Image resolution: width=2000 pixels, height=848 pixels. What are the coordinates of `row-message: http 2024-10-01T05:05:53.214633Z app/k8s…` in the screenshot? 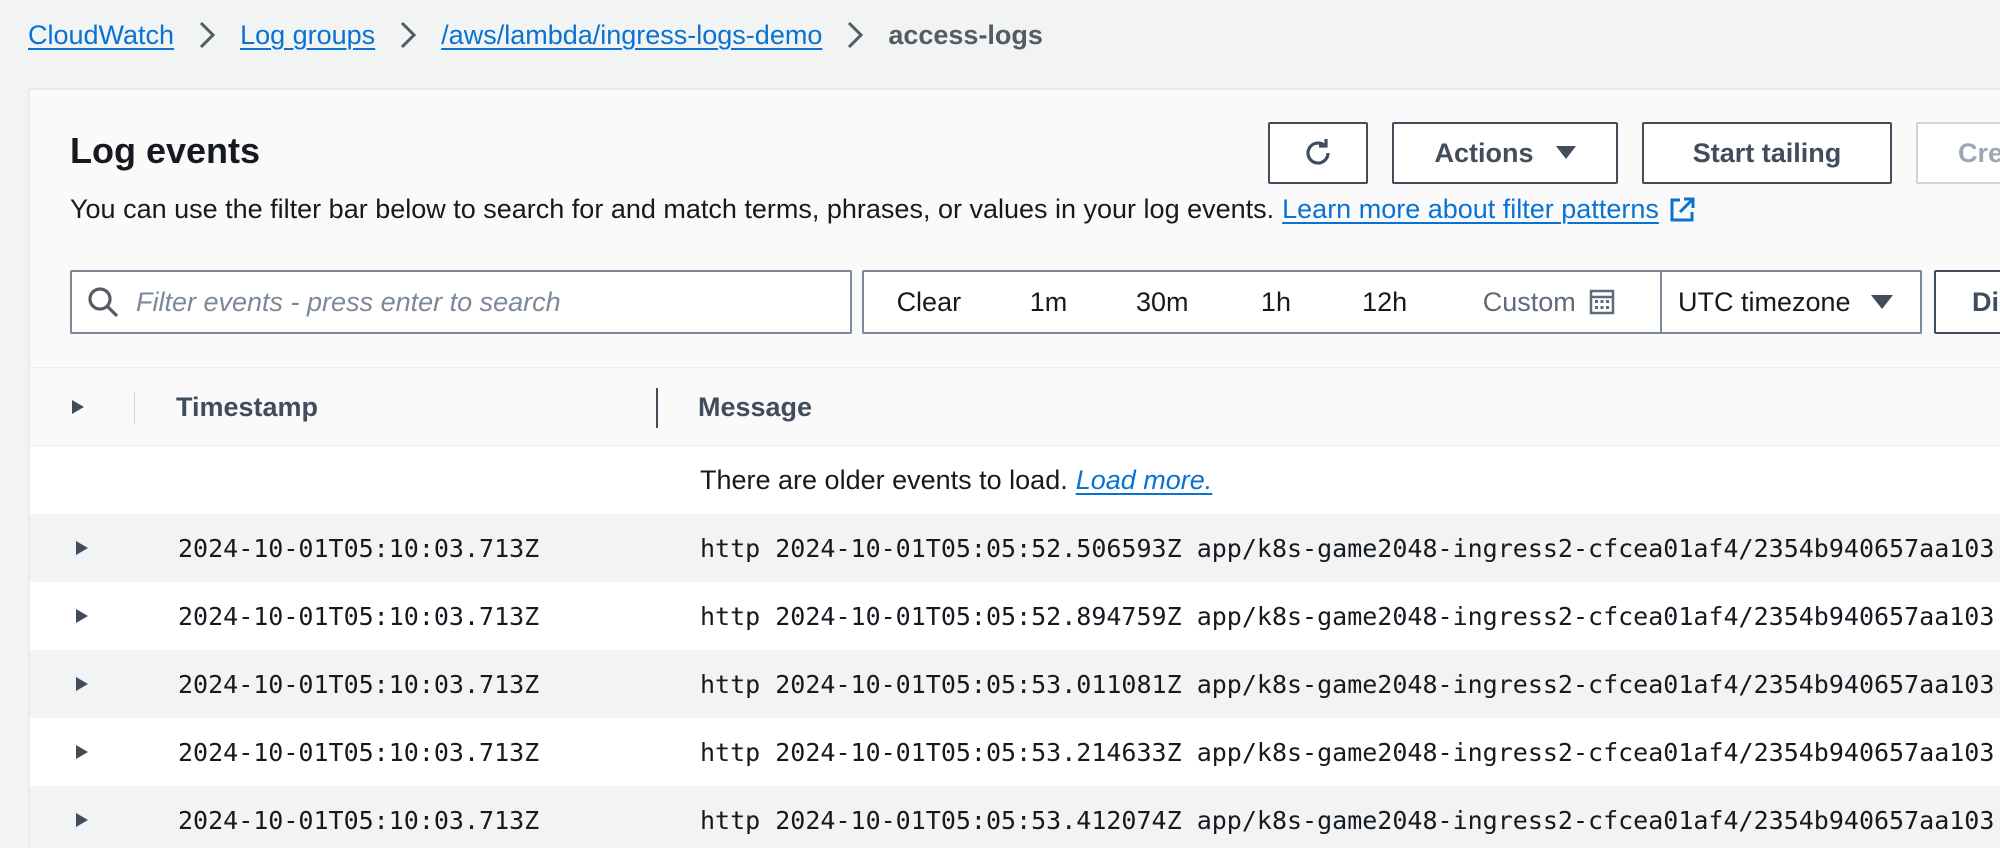 It's located at (1350, 752).